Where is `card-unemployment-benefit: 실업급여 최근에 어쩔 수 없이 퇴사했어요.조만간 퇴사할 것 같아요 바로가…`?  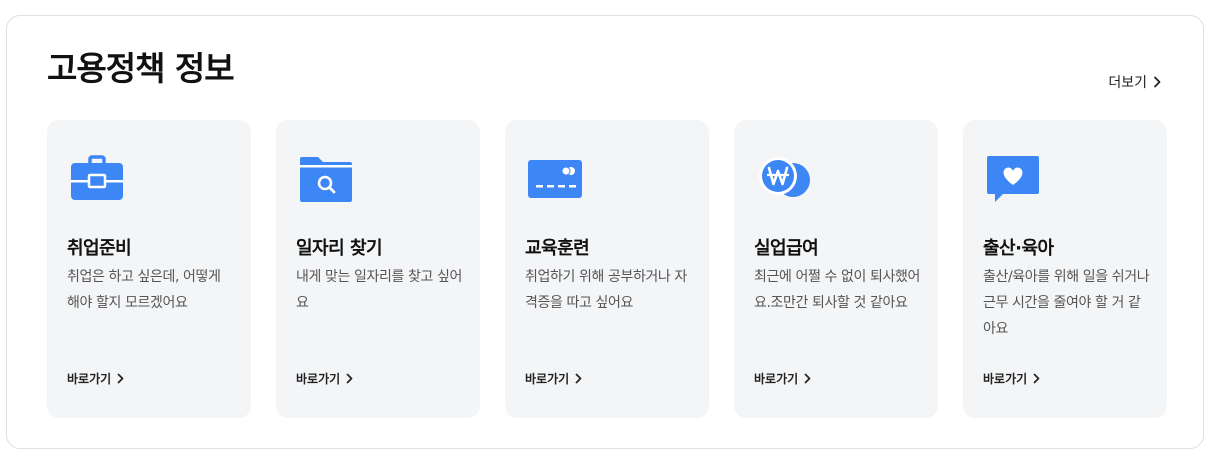
card-unemployment-benefit: 실업급여 최근에 어쩔 수 없이 퇴사했어요.조만간 퇴사할 것 같아요 바로가… is located at coordinates (836, 269).